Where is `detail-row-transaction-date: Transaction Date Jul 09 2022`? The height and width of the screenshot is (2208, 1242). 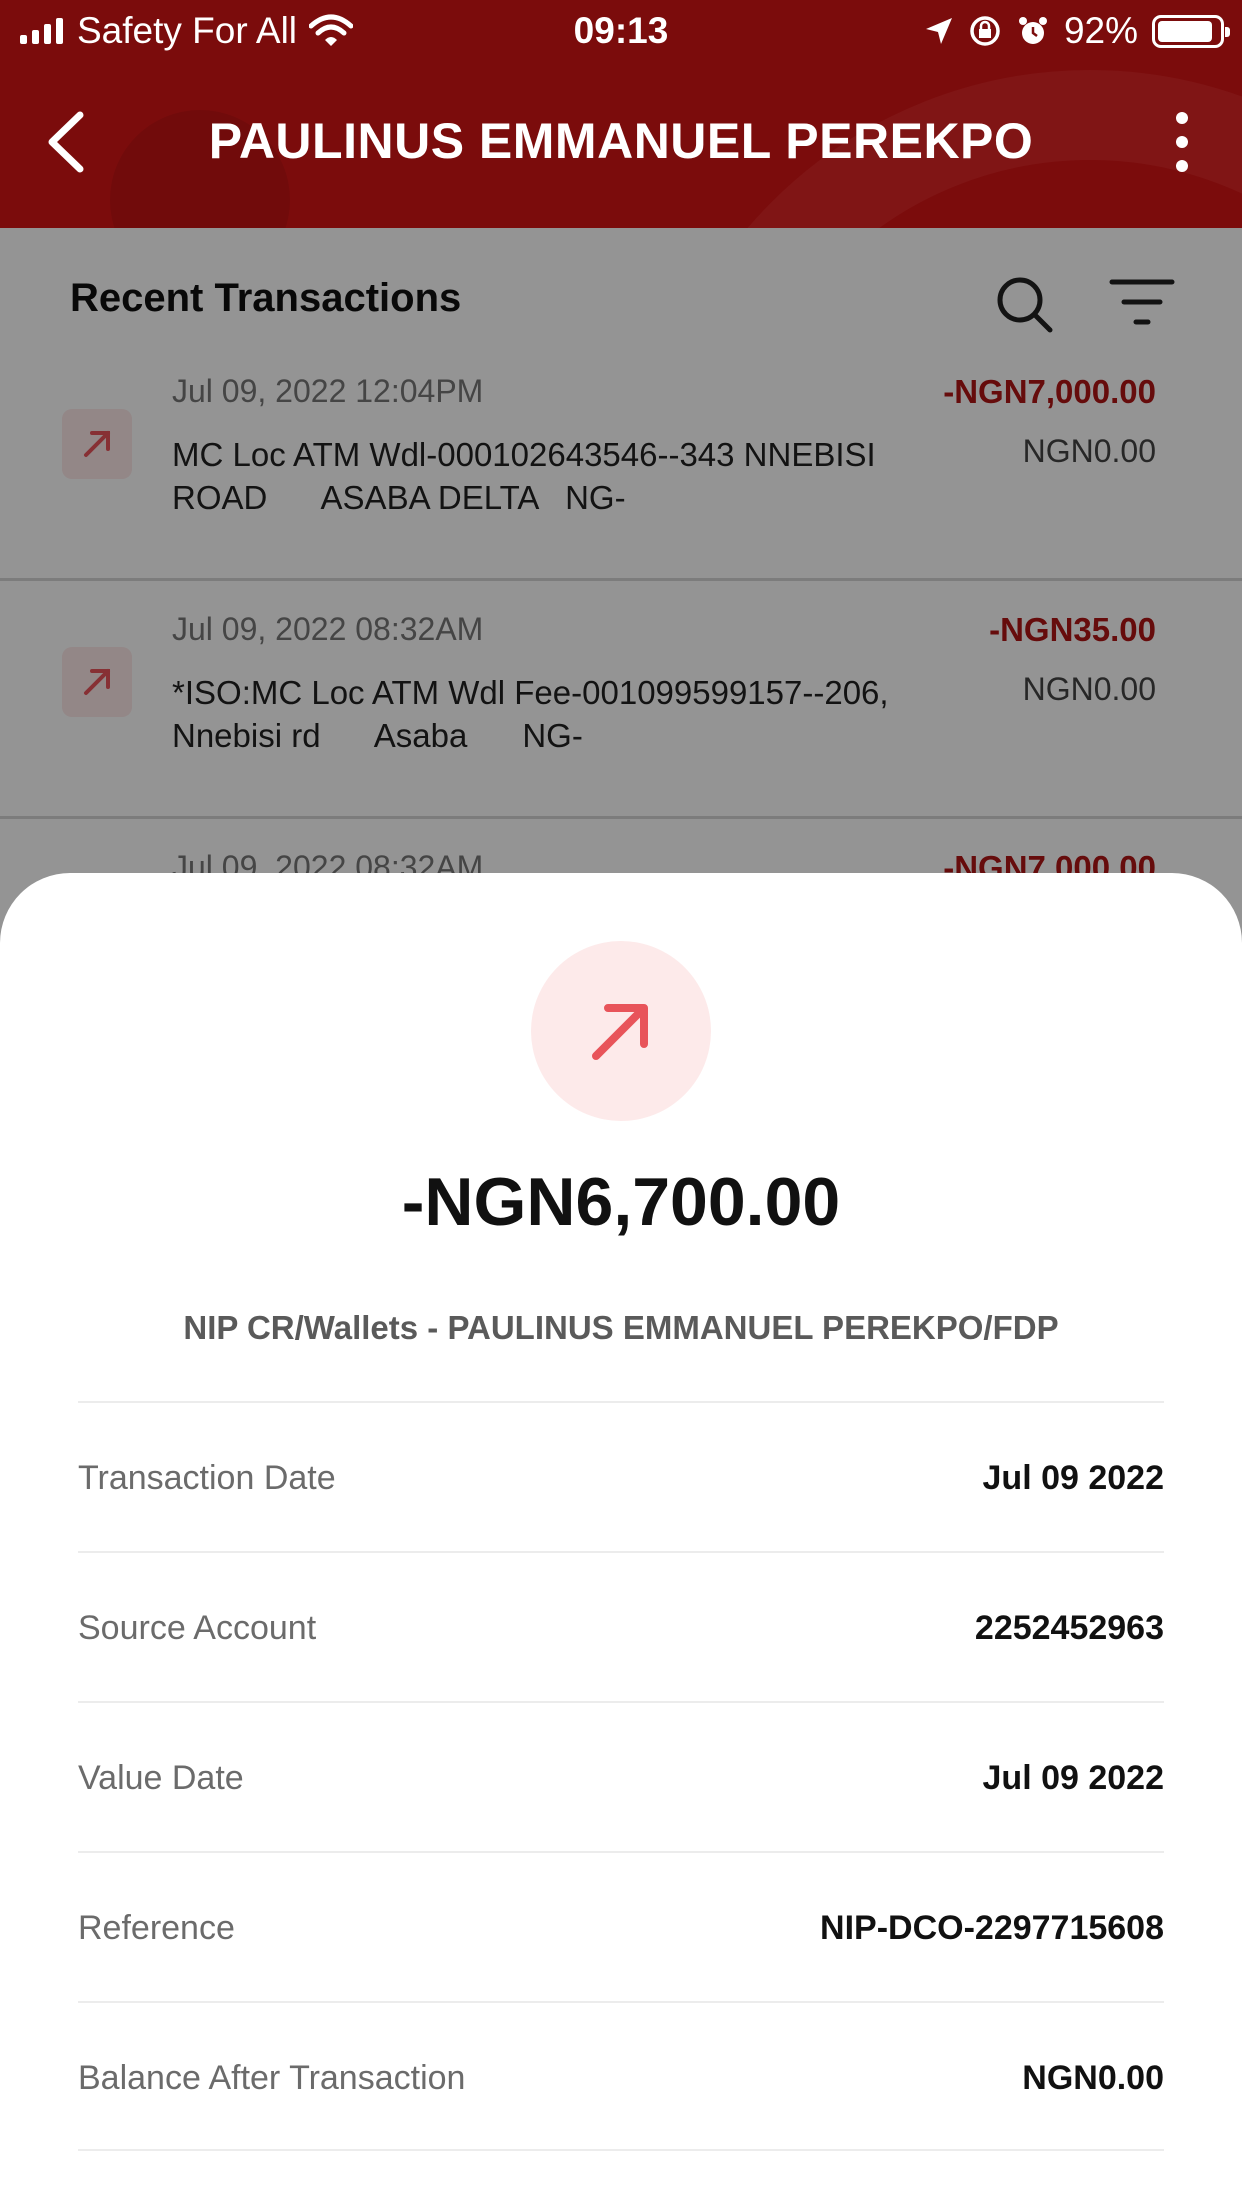
detail-row-transaction-date: Transaction Date Jul 09 2022 is located at coordinates (621, 1476).